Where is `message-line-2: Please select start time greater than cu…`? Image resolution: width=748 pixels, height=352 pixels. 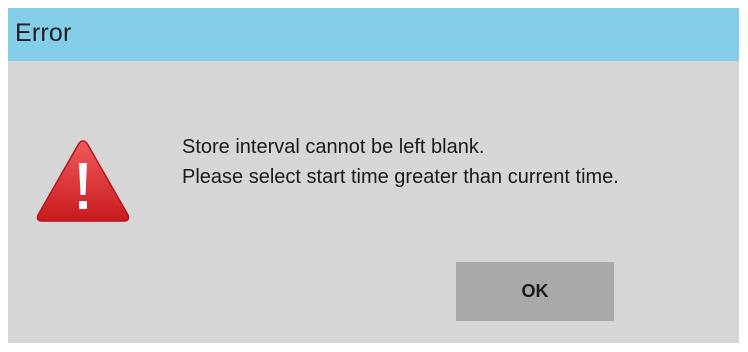
message-line-2: Please select start time greater than cu… is located at coordinates (400, 177).